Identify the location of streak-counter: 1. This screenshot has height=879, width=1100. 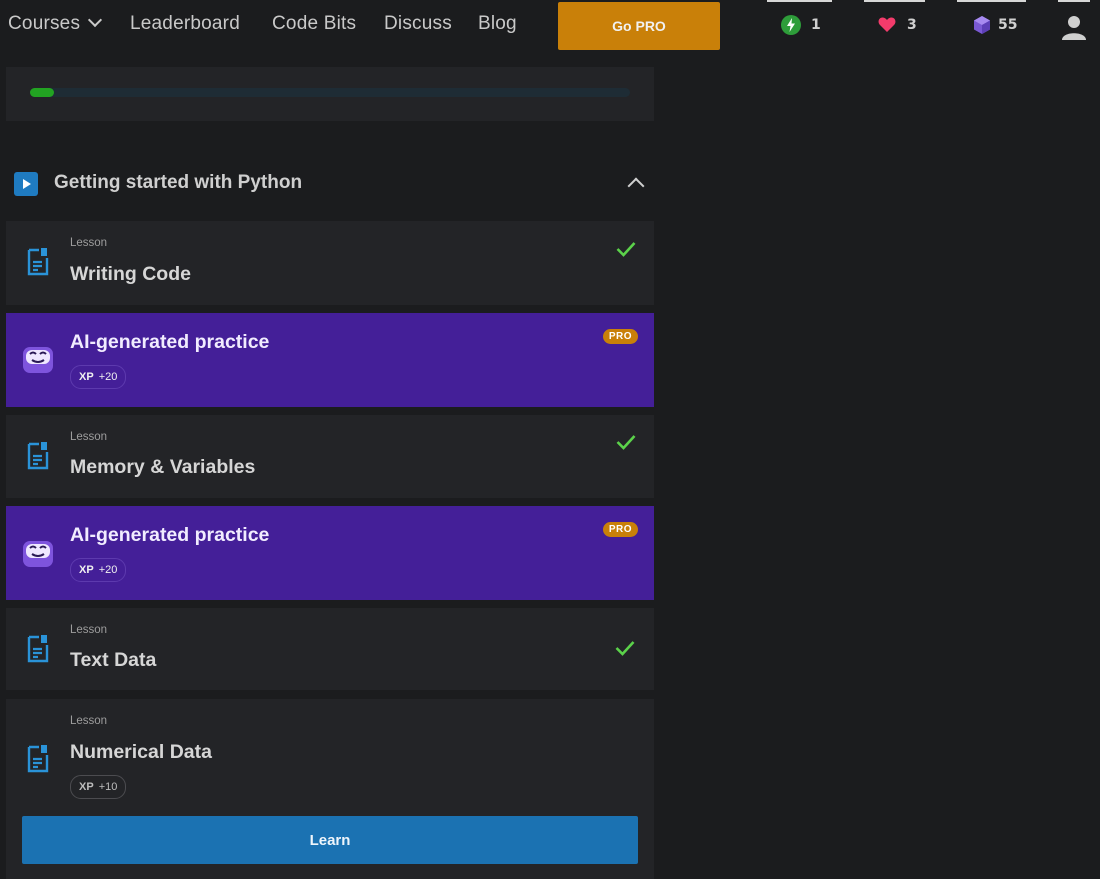
(801, 25).